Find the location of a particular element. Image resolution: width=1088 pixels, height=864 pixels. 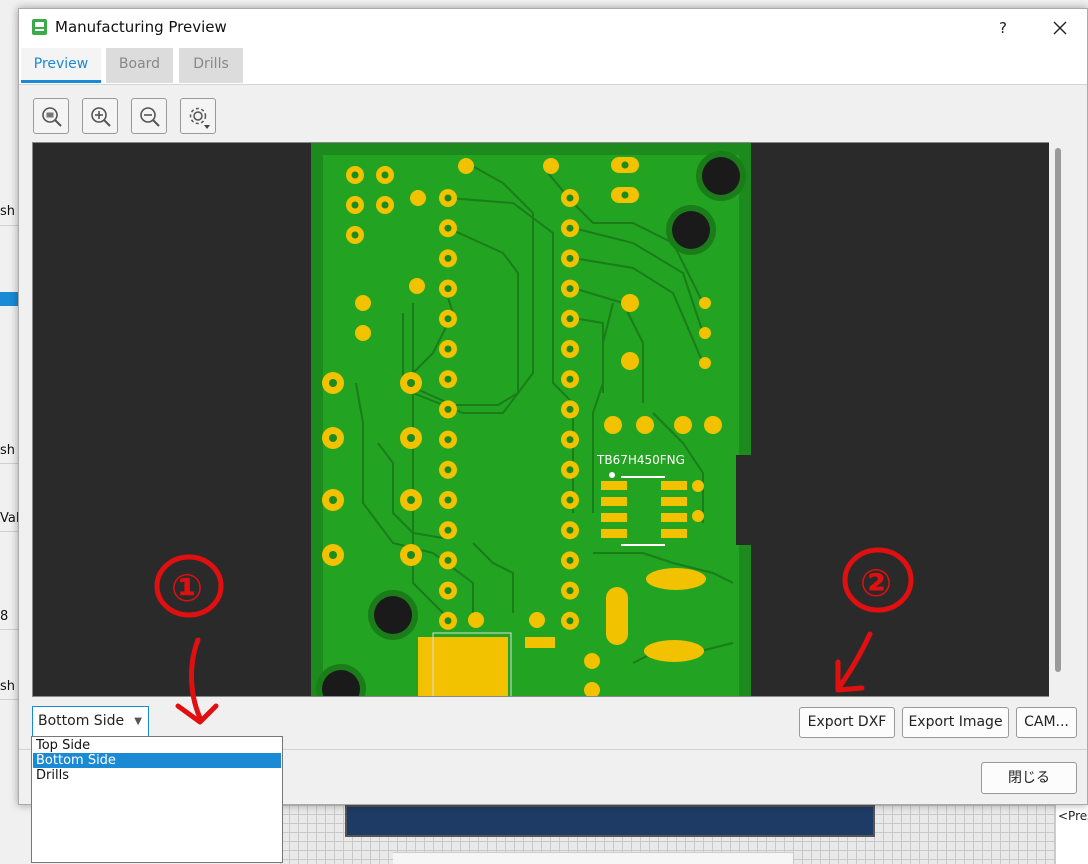

scrollbar-thumb is located at coordinates (1058, 410).